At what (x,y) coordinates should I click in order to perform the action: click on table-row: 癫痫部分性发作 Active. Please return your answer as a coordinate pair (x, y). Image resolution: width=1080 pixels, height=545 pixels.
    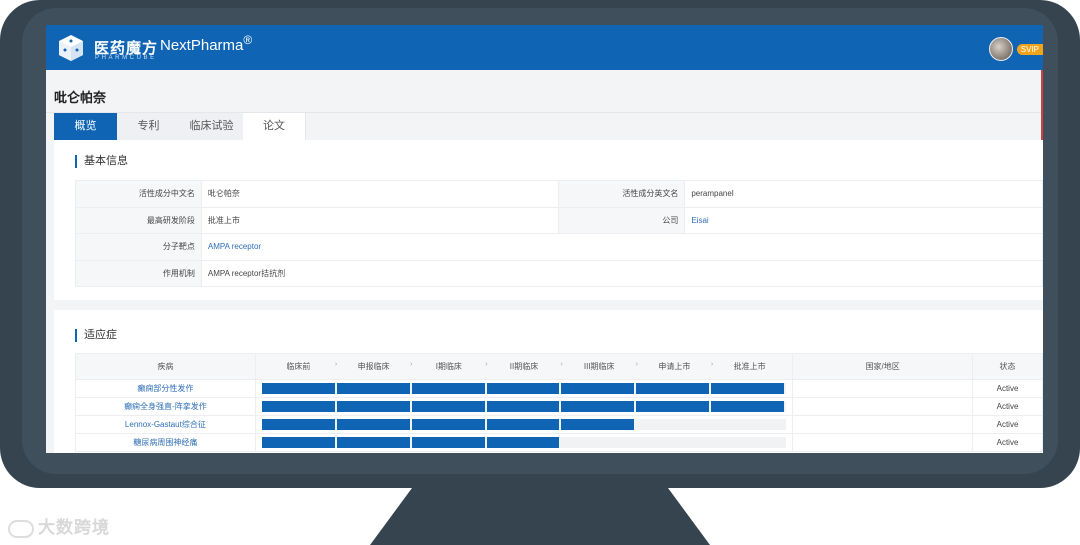
    Looking at the image, I should click on (559, 388).